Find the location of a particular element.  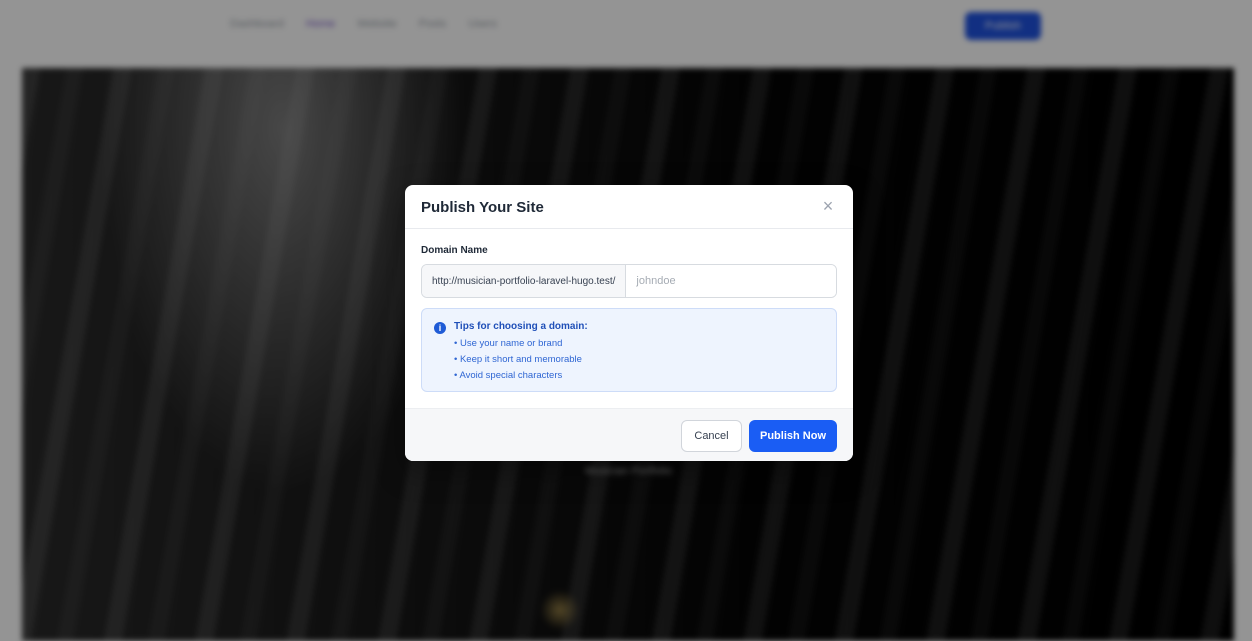

domain-name-label: Domain Name is located at coordinates (454, 250).